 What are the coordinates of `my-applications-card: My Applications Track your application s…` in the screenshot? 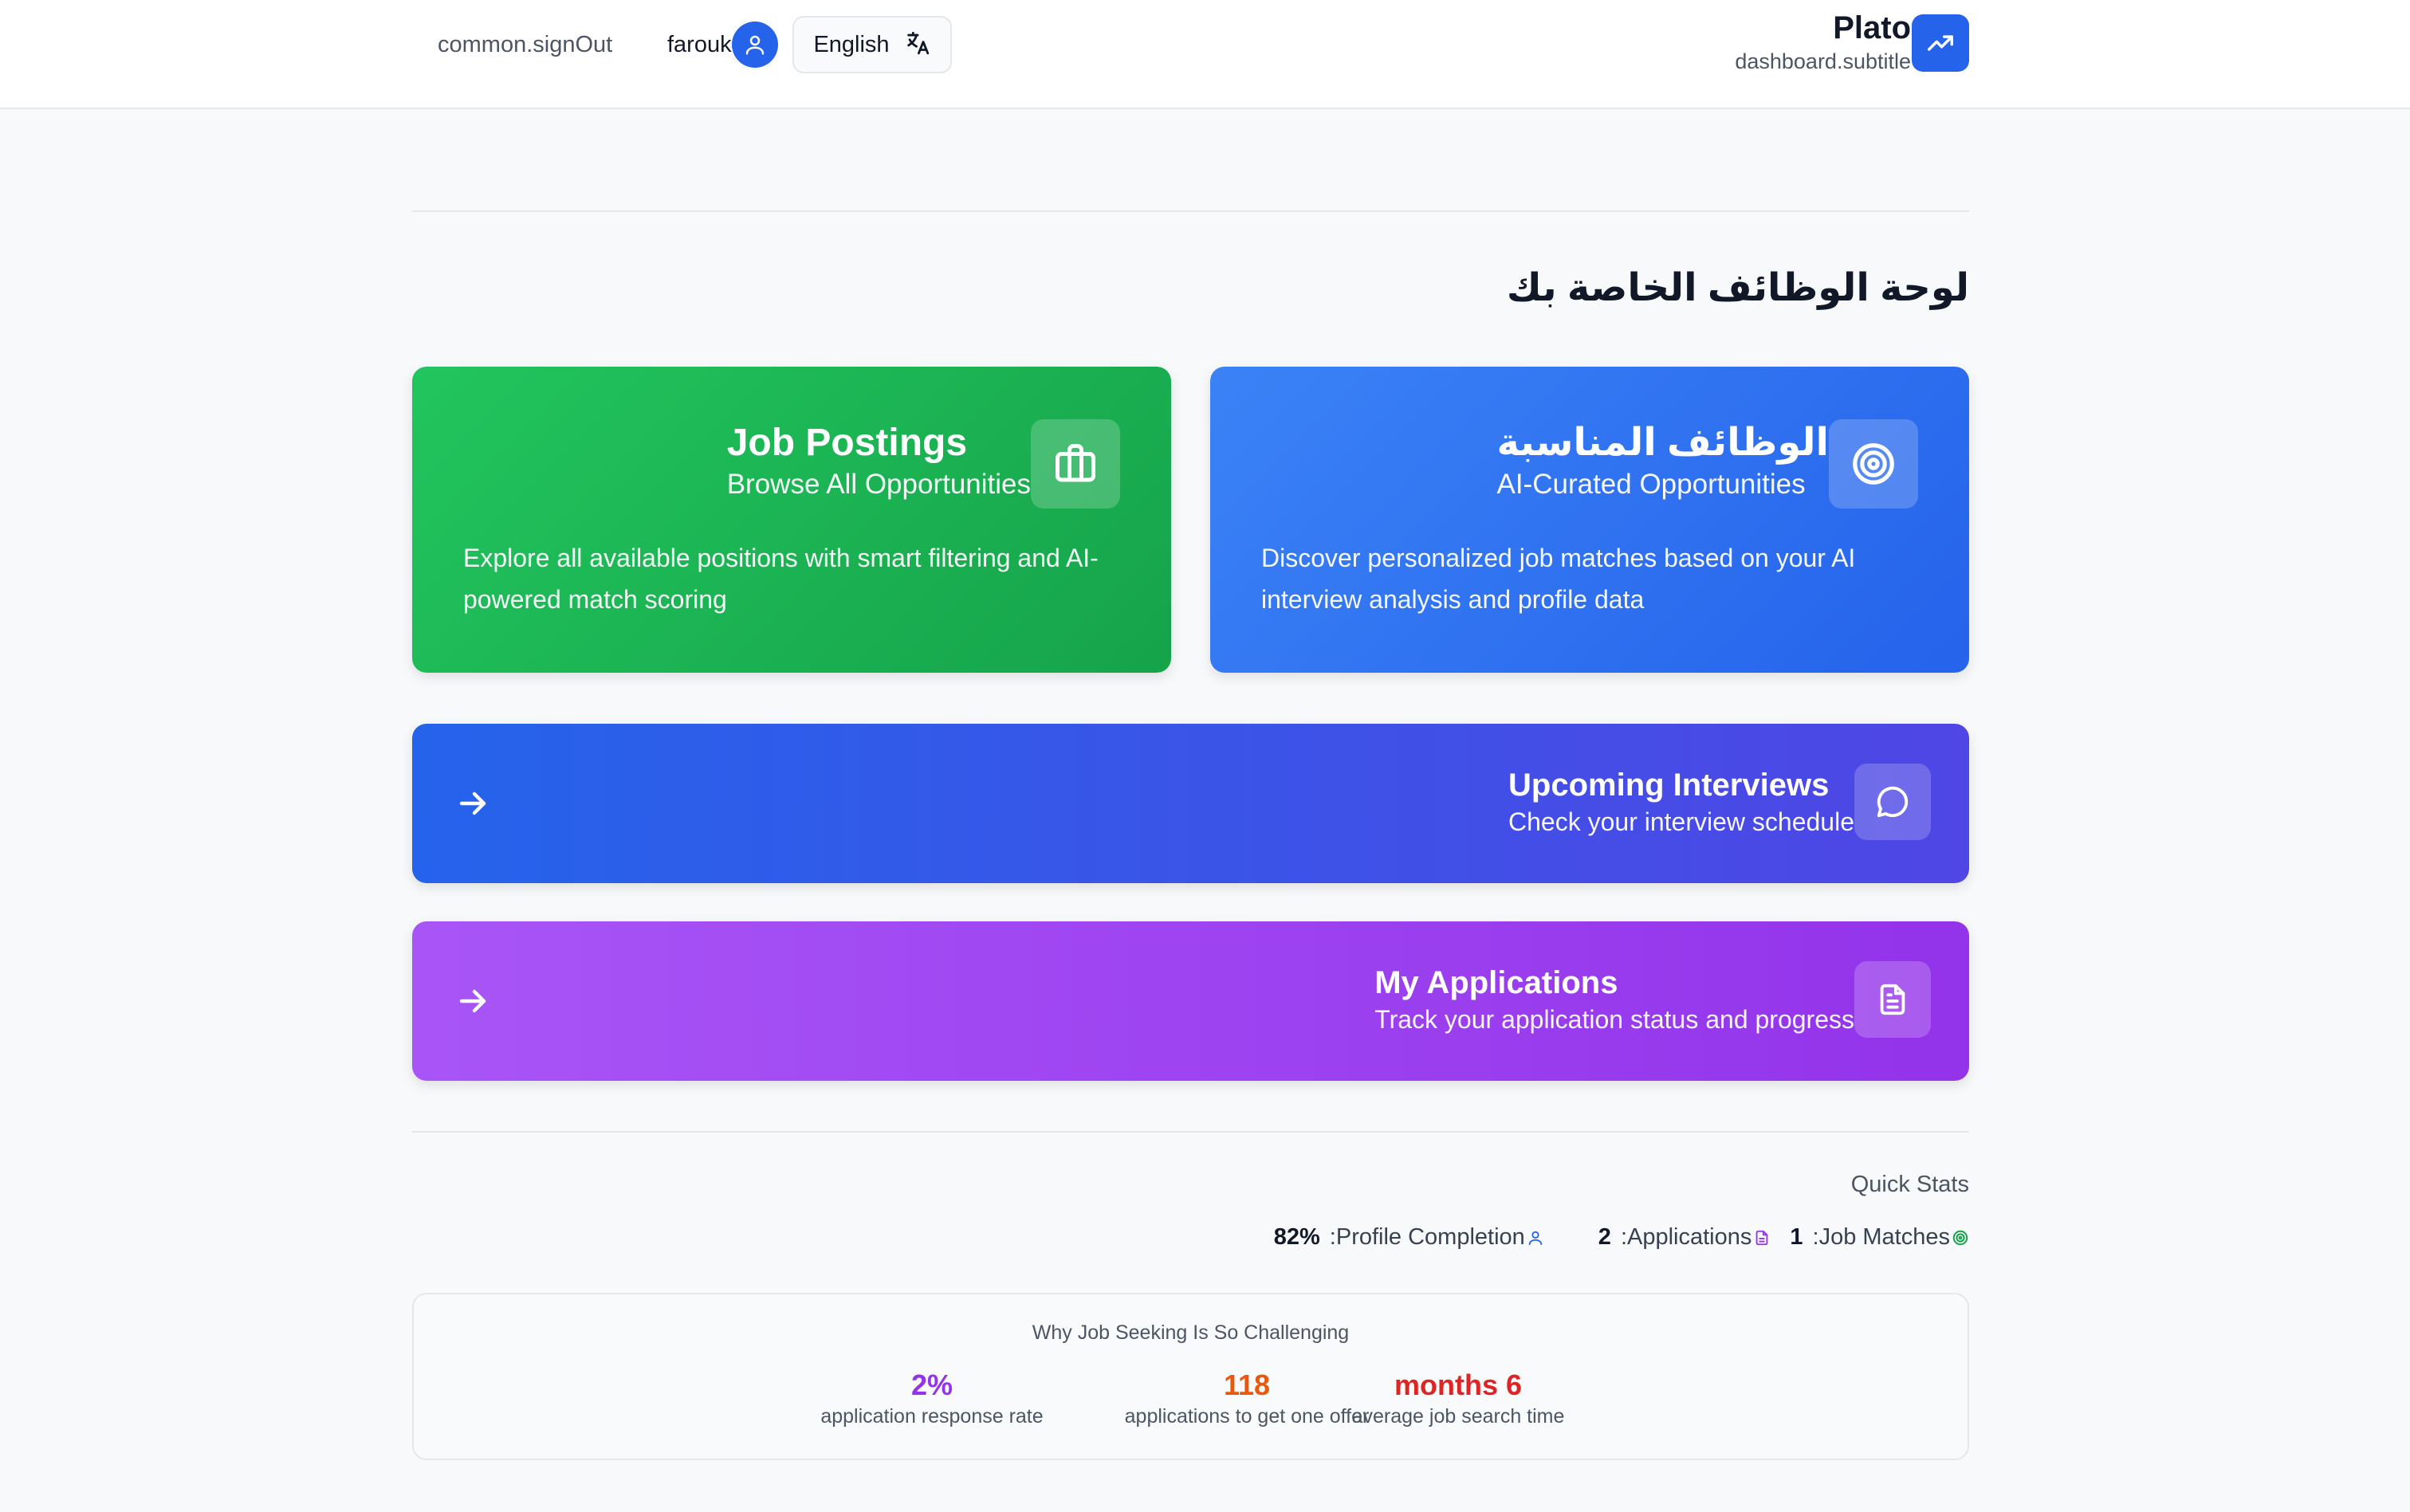 It's located at (1190, 1001).